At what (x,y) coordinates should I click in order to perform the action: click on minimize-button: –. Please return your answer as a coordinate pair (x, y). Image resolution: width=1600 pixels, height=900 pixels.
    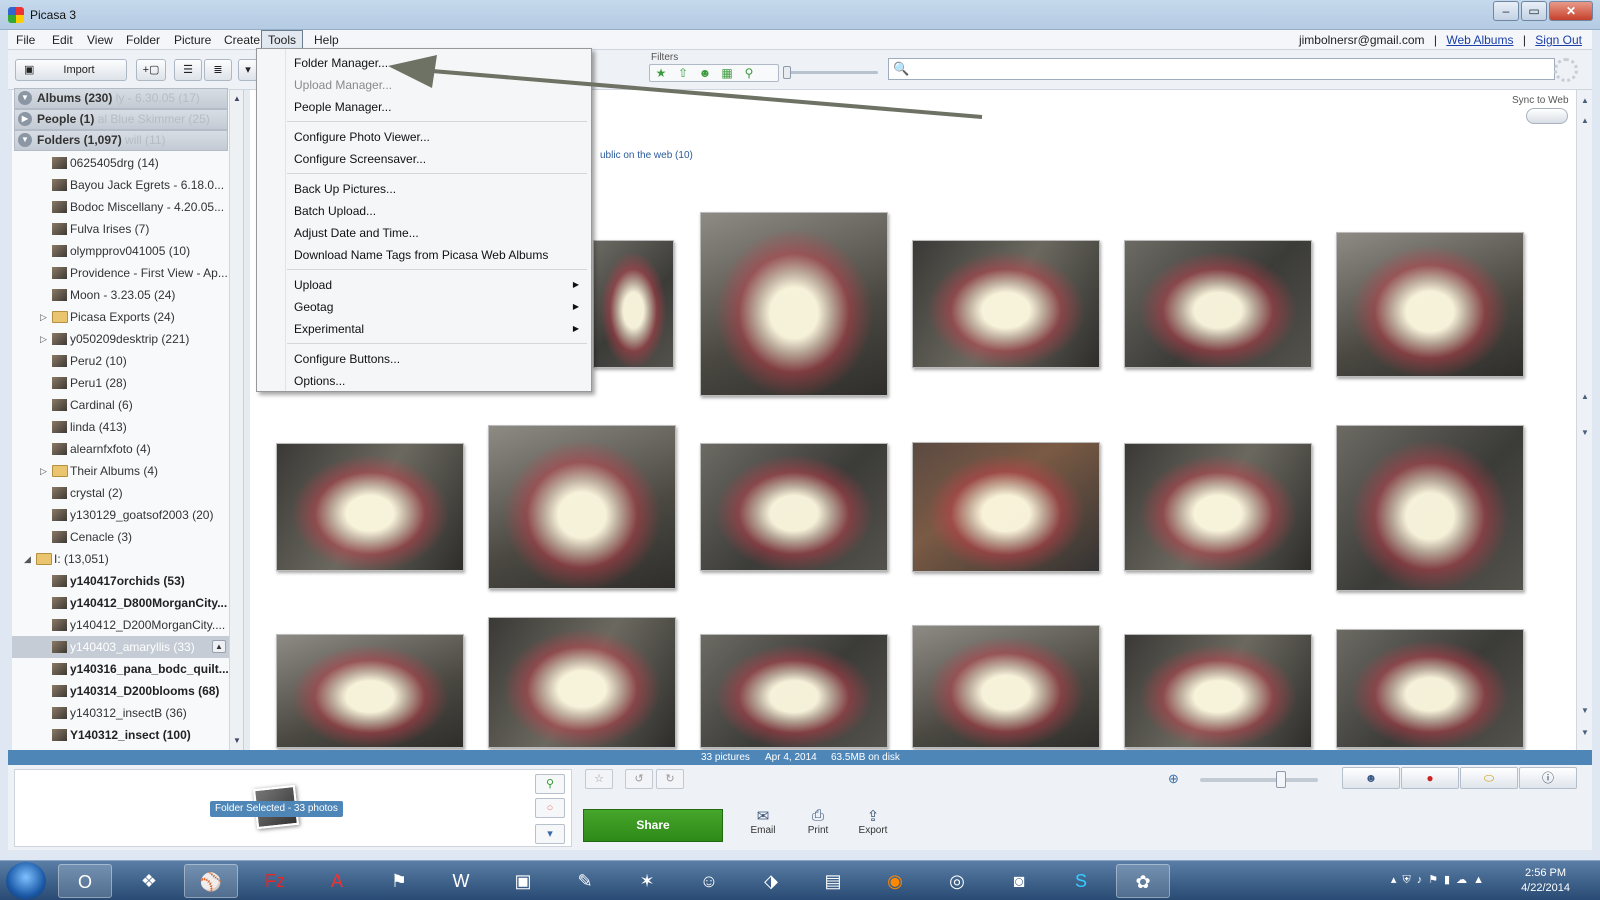
    Looking at the image, I should click on (1506, 11).